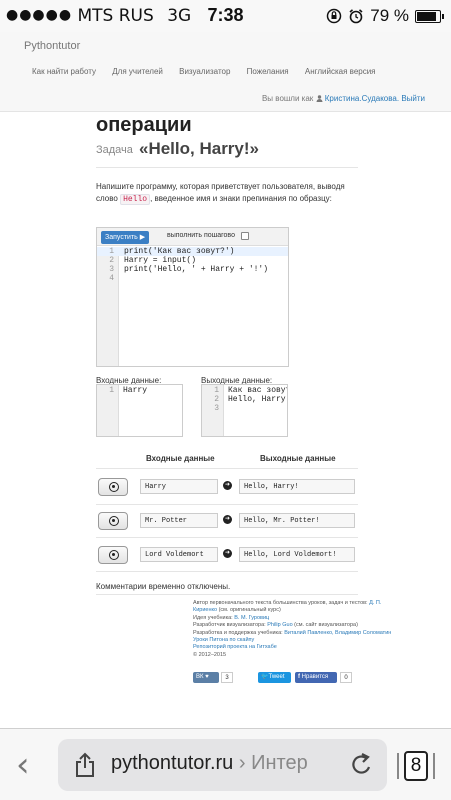 This screenshot has height=800, width=451. I want to click on input-line: 1 Harry, so click(139, 390).